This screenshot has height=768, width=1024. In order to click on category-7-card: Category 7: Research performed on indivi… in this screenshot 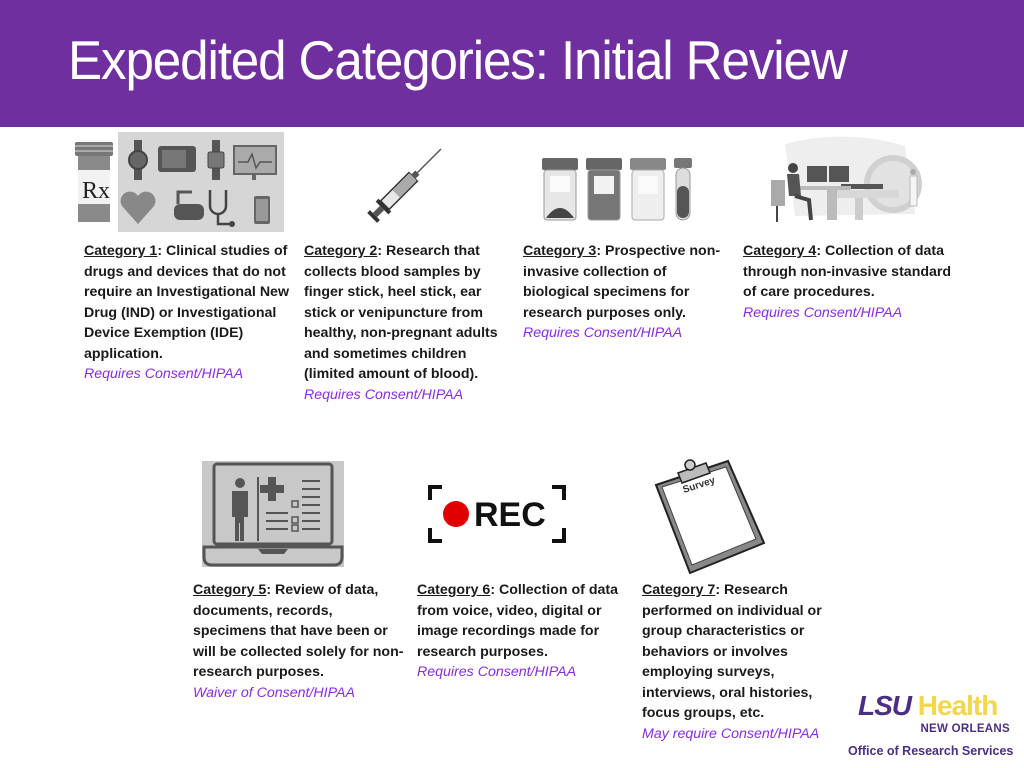, I will do `click(744, 662)`.